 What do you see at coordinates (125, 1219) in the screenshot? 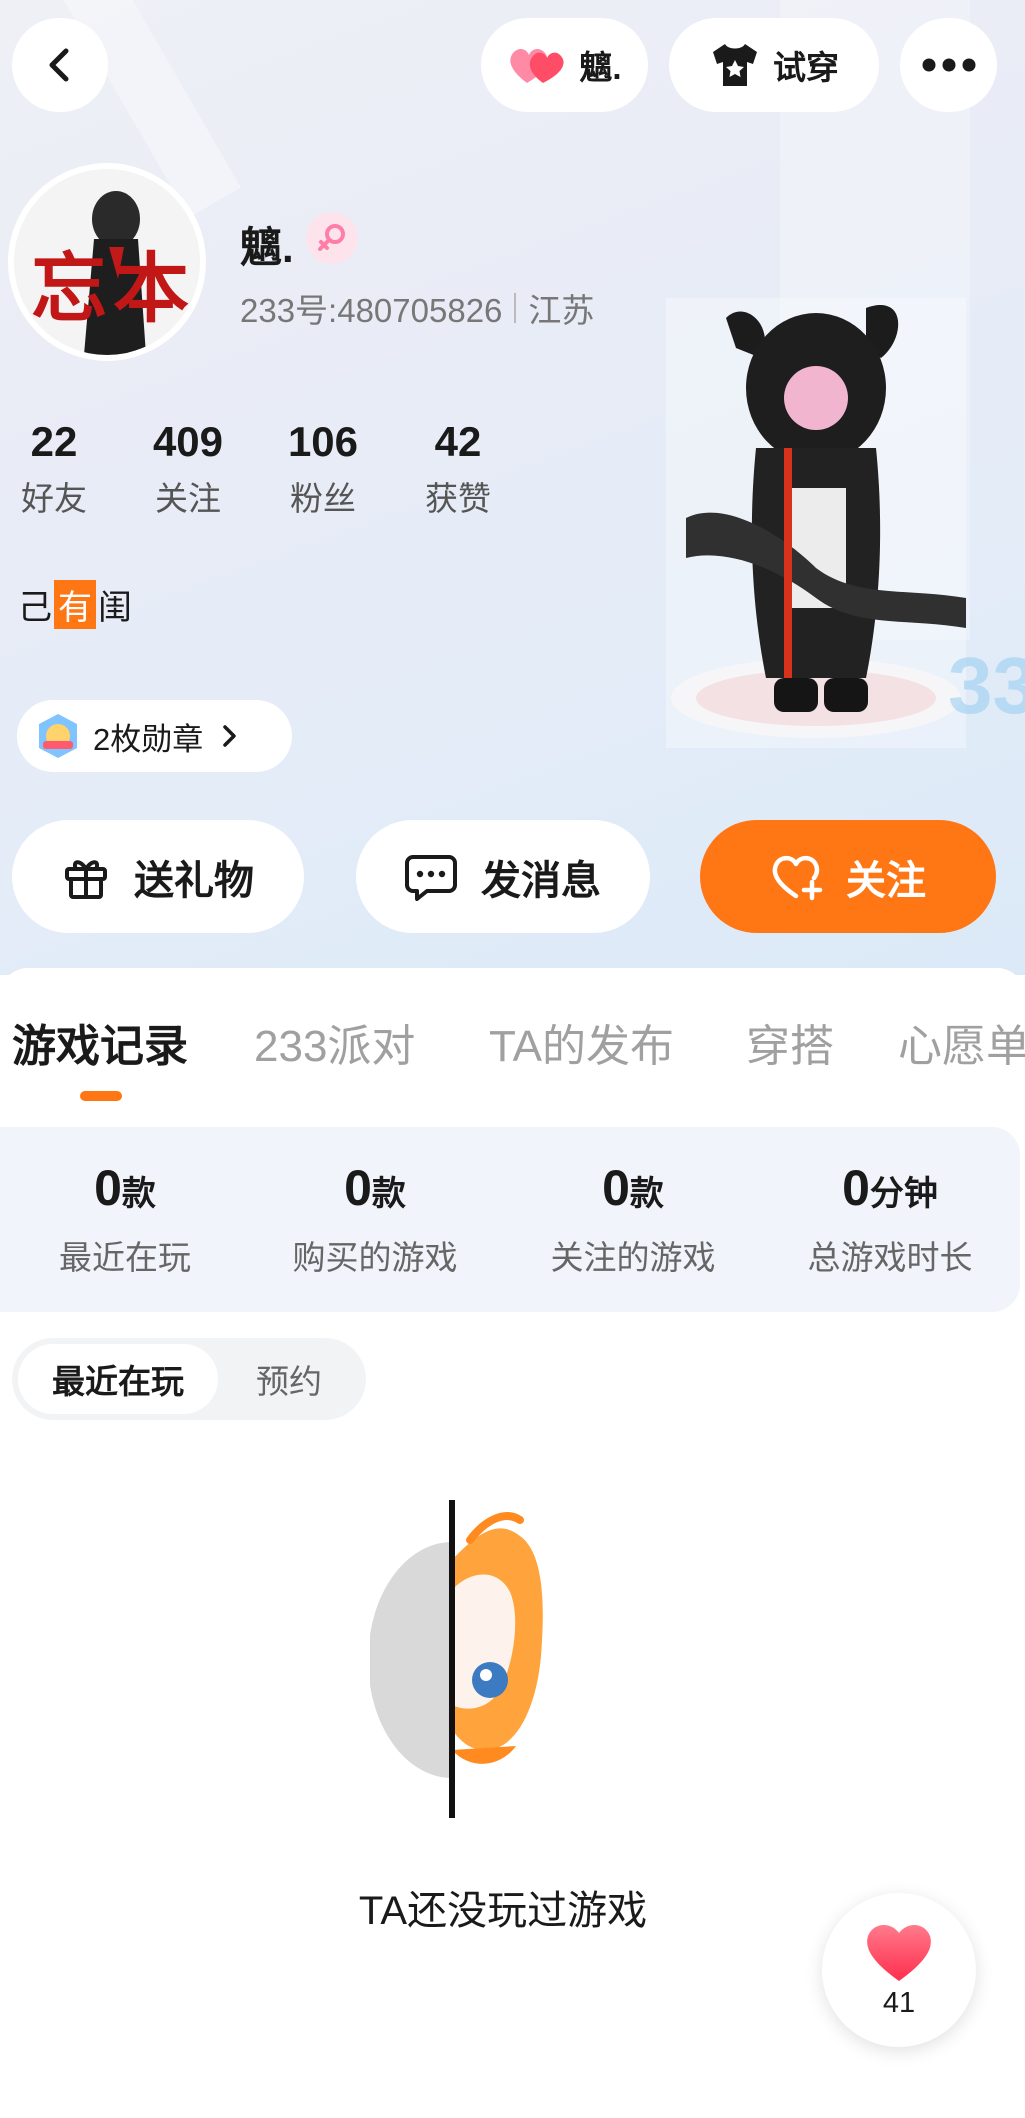
I see `summary-recent: 0款 最近在玩` at bounding box center [125, 1219].